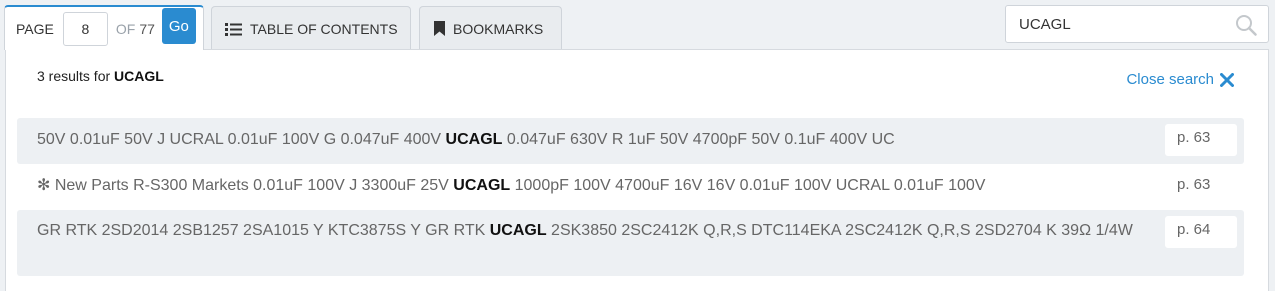 This screenshot has height=291, width=1275. I want to click on tab-toc-label: TABLE OF CONTENTS, so click(324, 28).